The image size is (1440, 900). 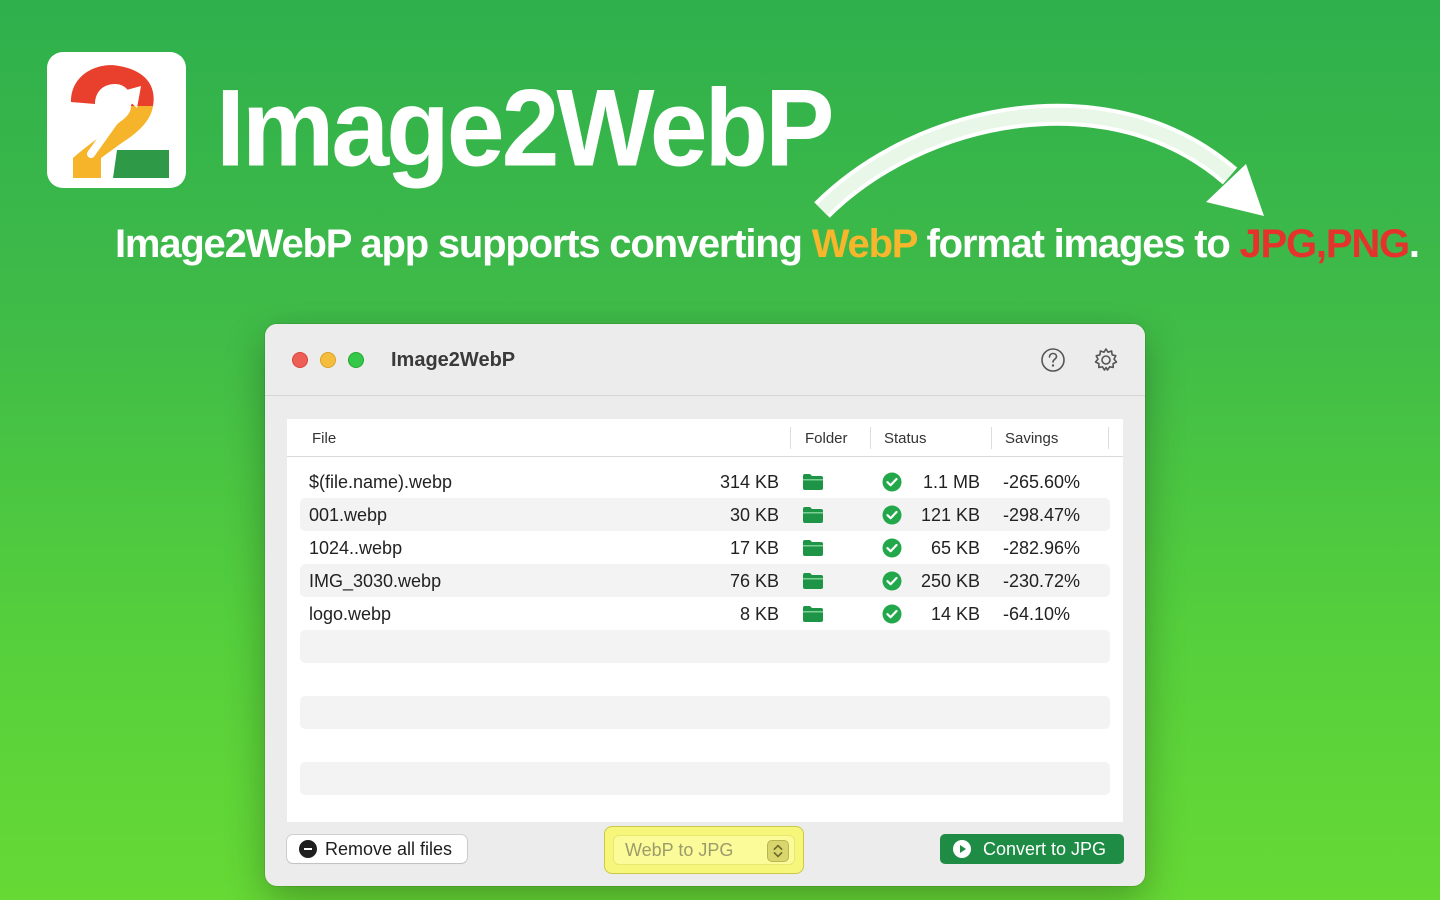 I want to click on table-row: 1024..webp 17 KB 65 KB -282.96%, so click(x=705, y=547).